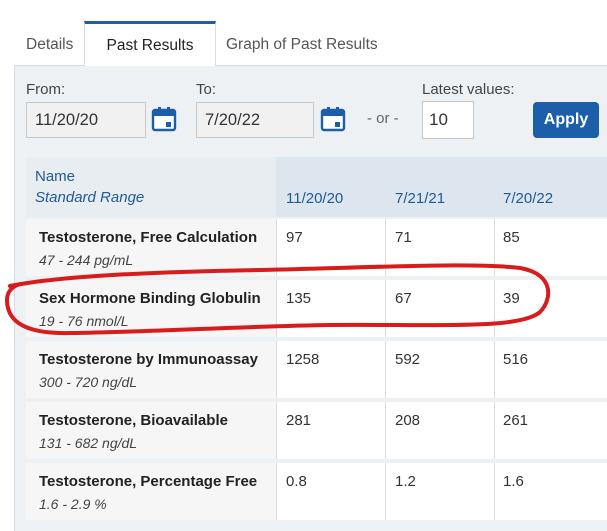 This screenshot has width=607, height=531. Describe the element at coordinates (86, 120) in the screenshot. I see `from-date-input: 11/20/20` at that location.